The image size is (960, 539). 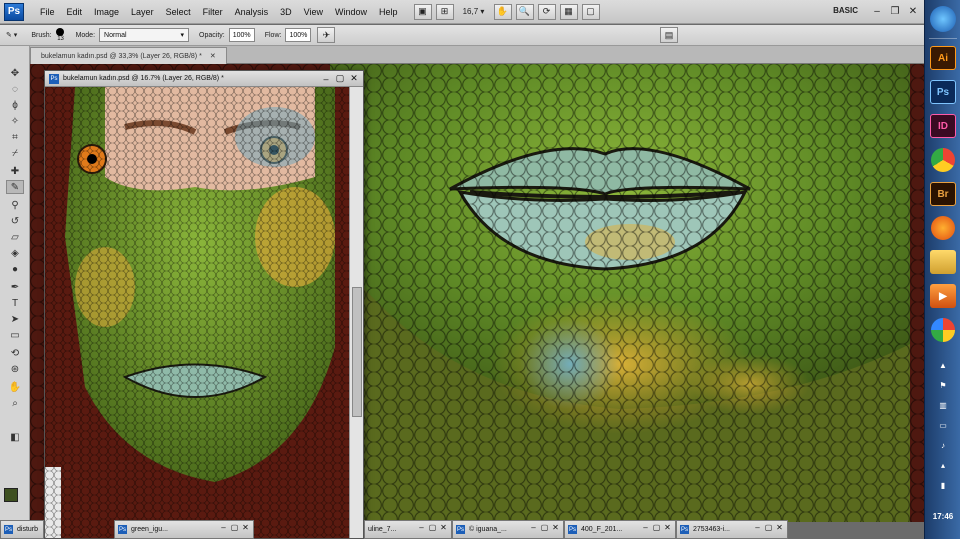 What do you see at coordinates (75, 12) in the screenshot?
I see `menu-edit: Edit` at bounding box center [75, 12].